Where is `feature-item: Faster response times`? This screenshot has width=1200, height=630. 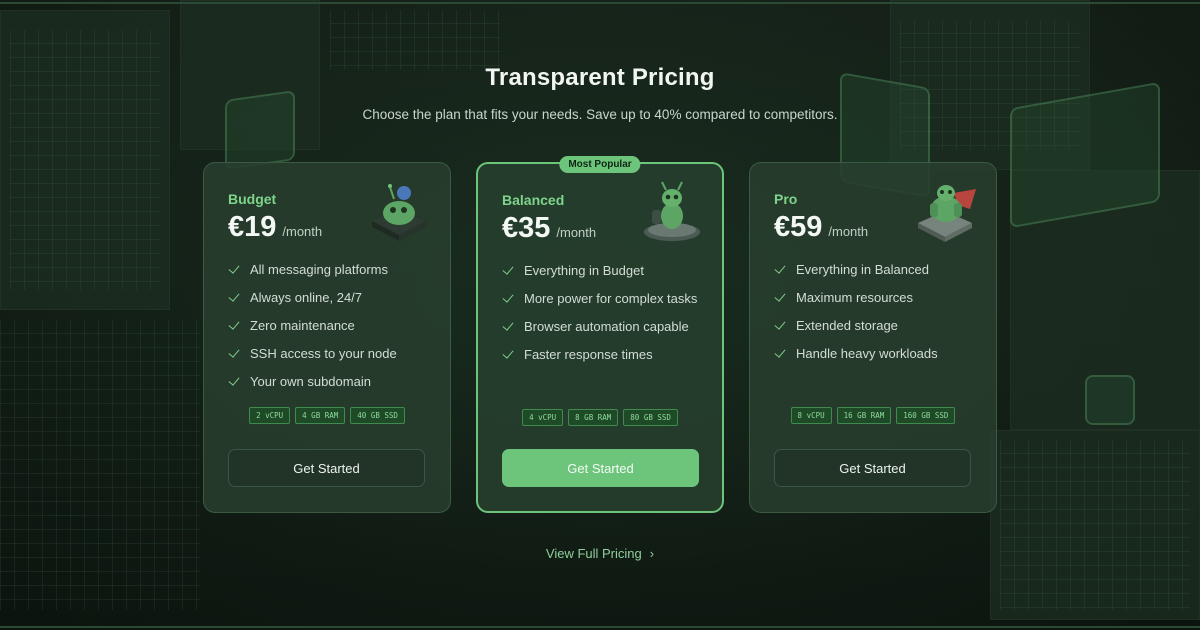 feature-item: Faster response times is located at coordinates (602, 354).